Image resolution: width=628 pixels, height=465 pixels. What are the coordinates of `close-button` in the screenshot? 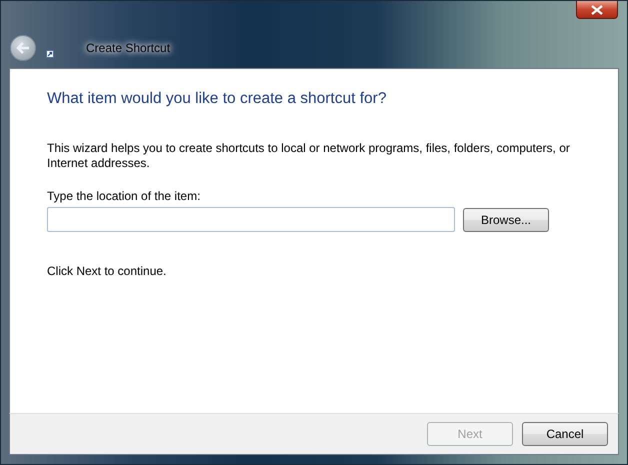 It's located at (597, 10).